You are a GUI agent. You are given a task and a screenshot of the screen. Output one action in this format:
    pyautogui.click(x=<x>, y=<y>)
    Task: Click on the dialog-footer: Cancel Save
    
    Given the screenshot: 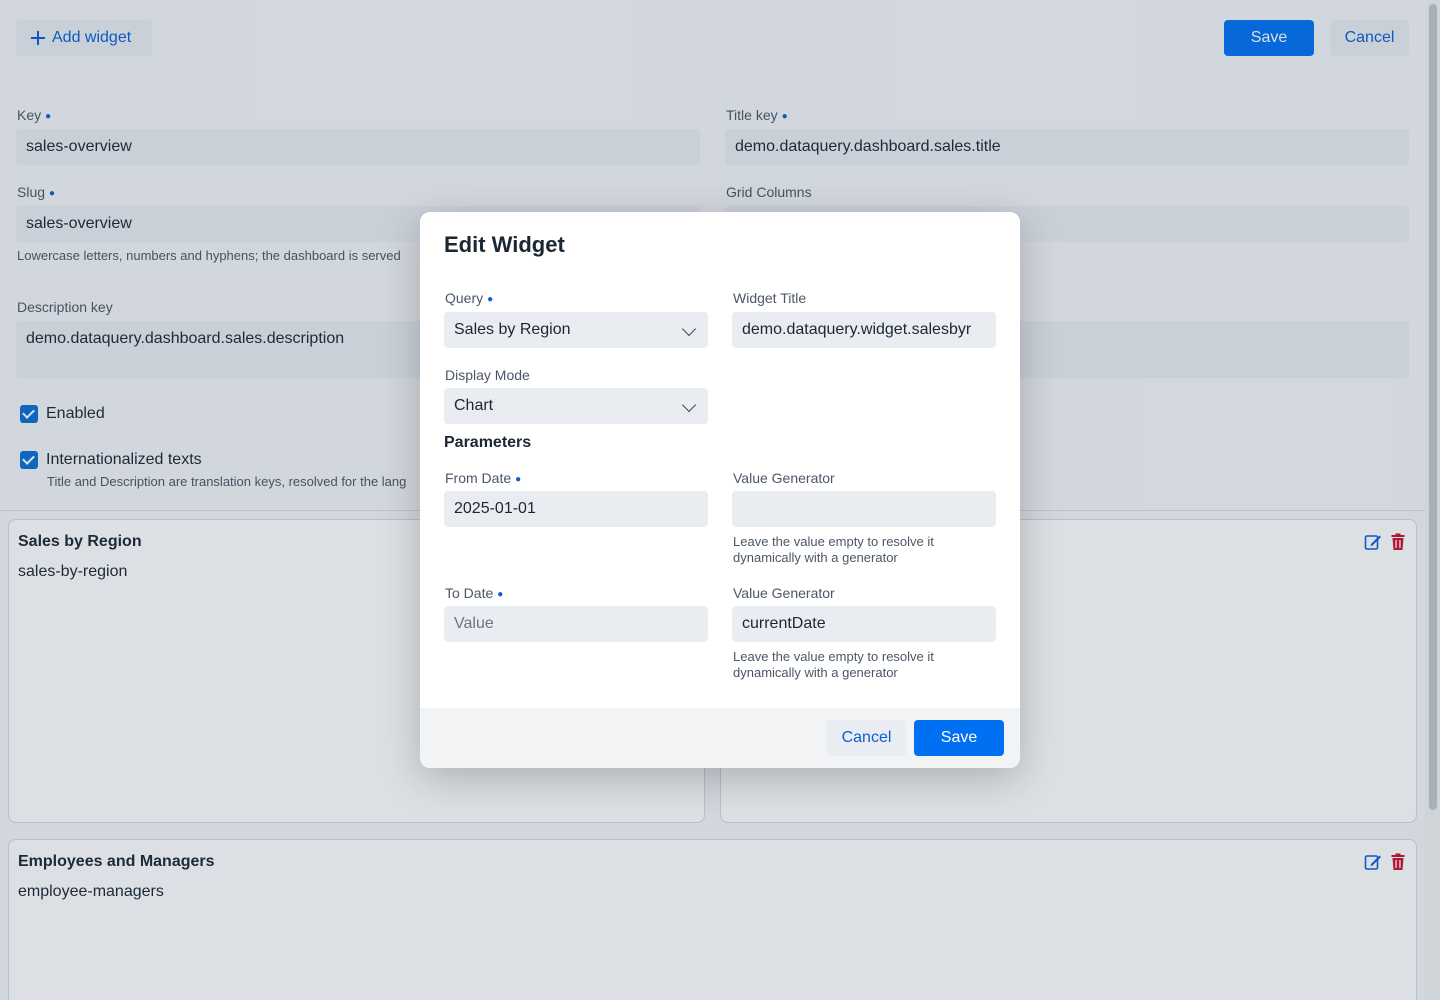 What is the action you would take?
    pyautogui.click(x=720, y=738)
    